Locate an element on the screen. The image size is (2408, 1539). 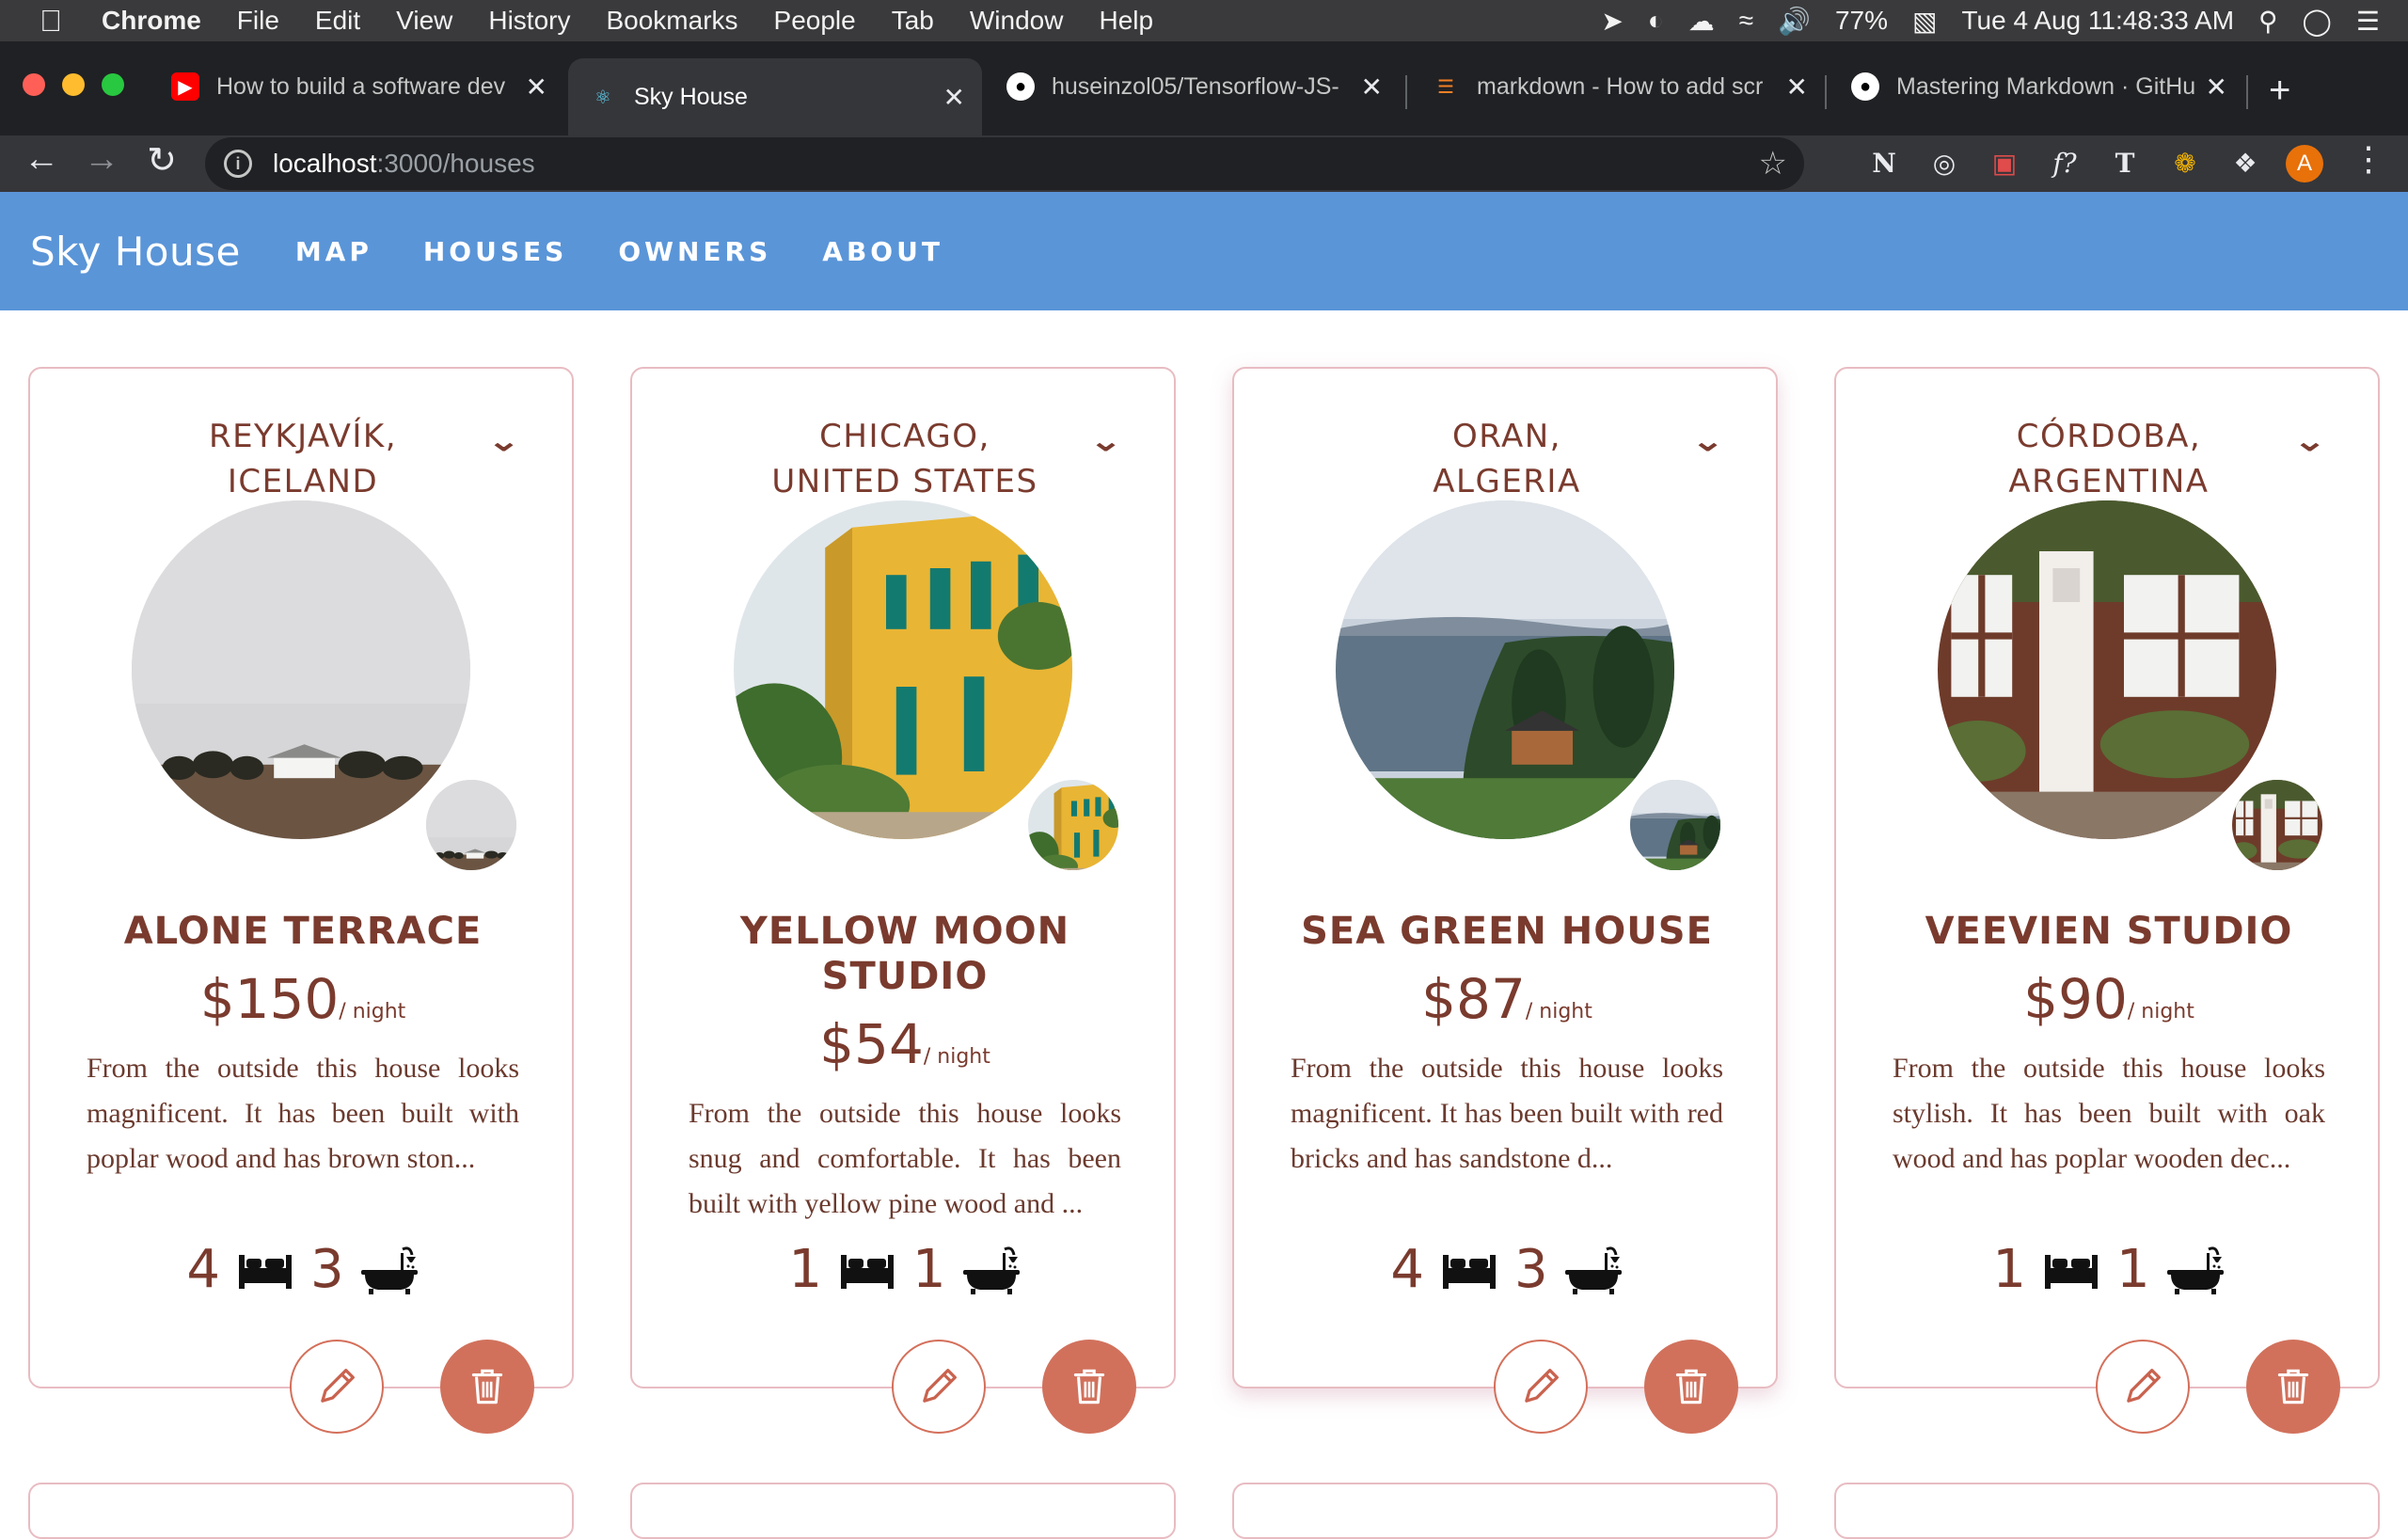
todoist-extension-icon: ▣ is located at coordinates (2004, 163).